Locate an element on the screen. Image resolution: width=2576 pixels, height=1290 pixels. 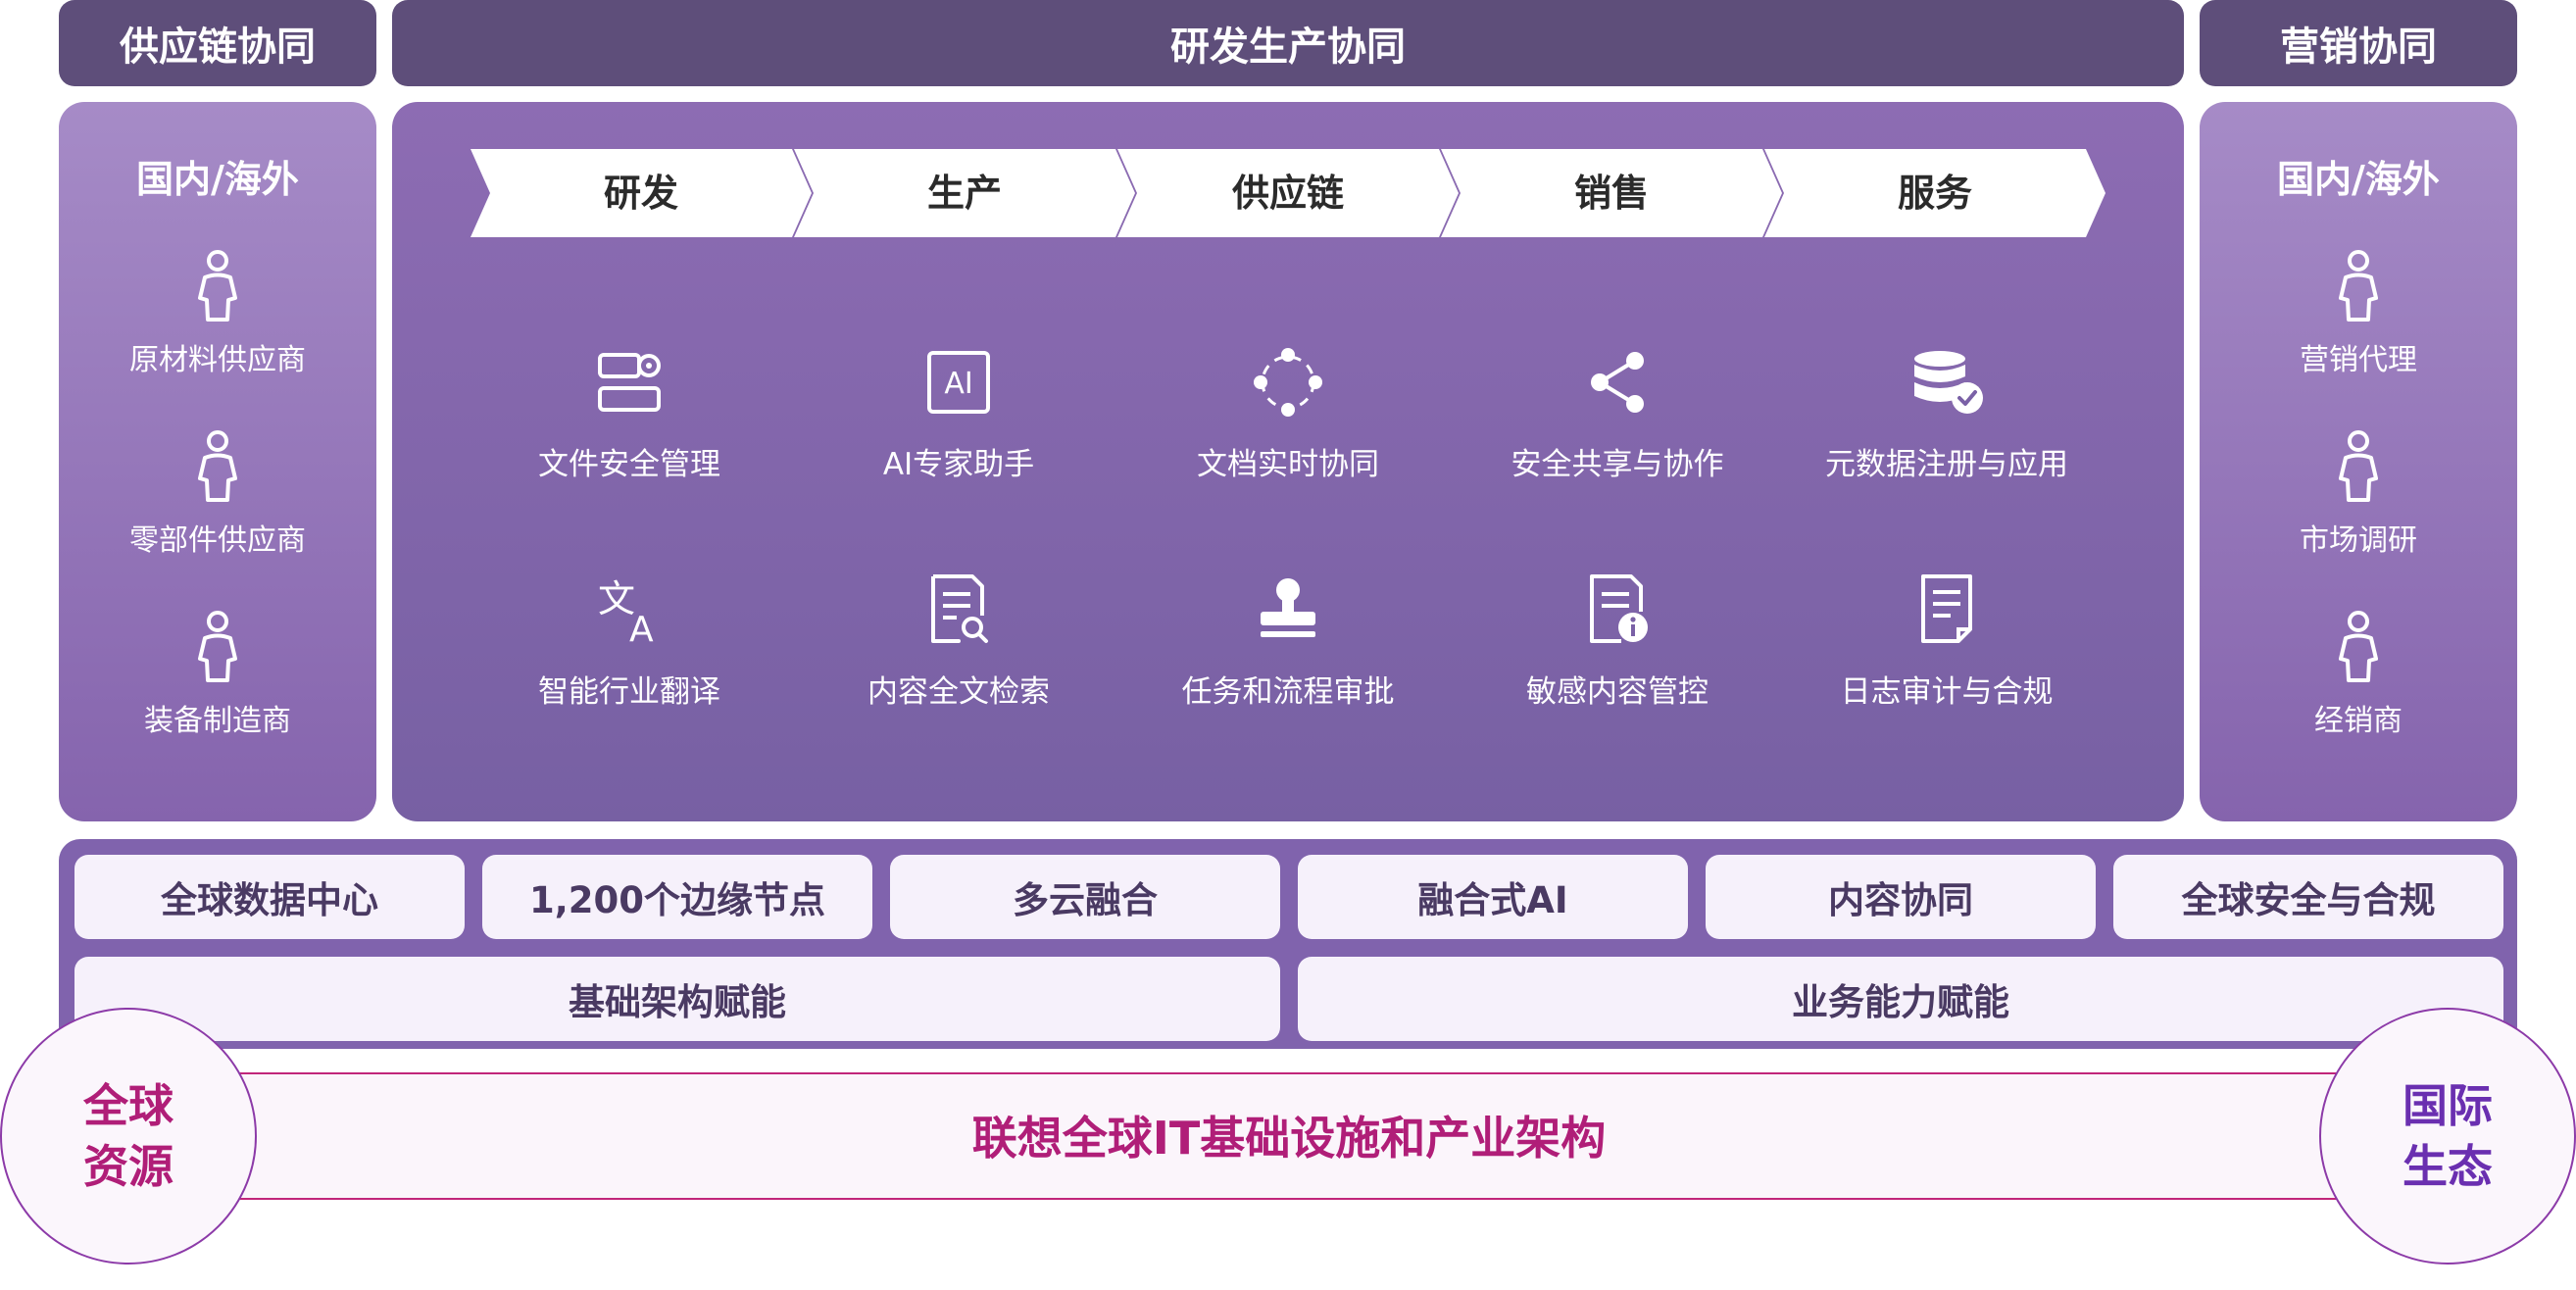
chip-label: 多云融合 is located at coordinates (1085, 900).